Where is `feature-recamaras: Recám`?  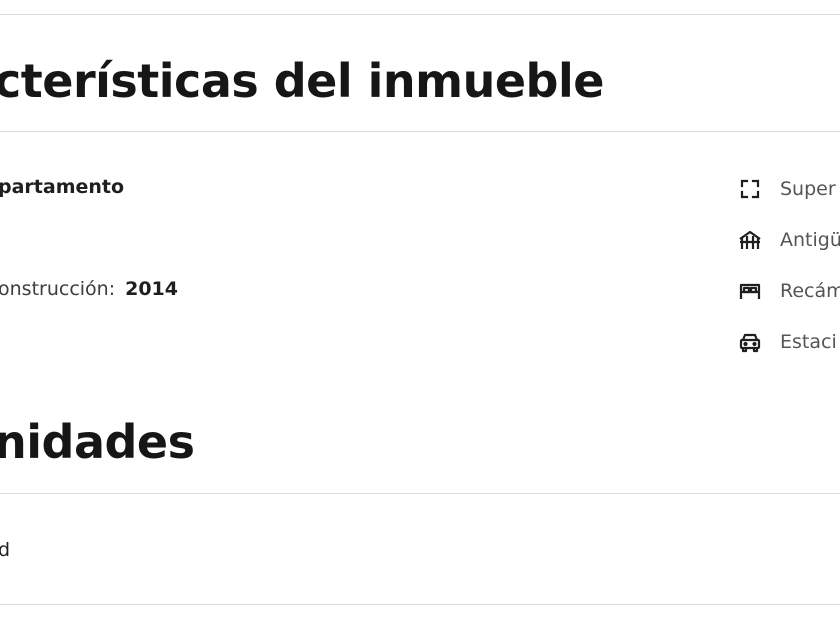
feature-recamaras: Recám is located at coordinates (788, 291).